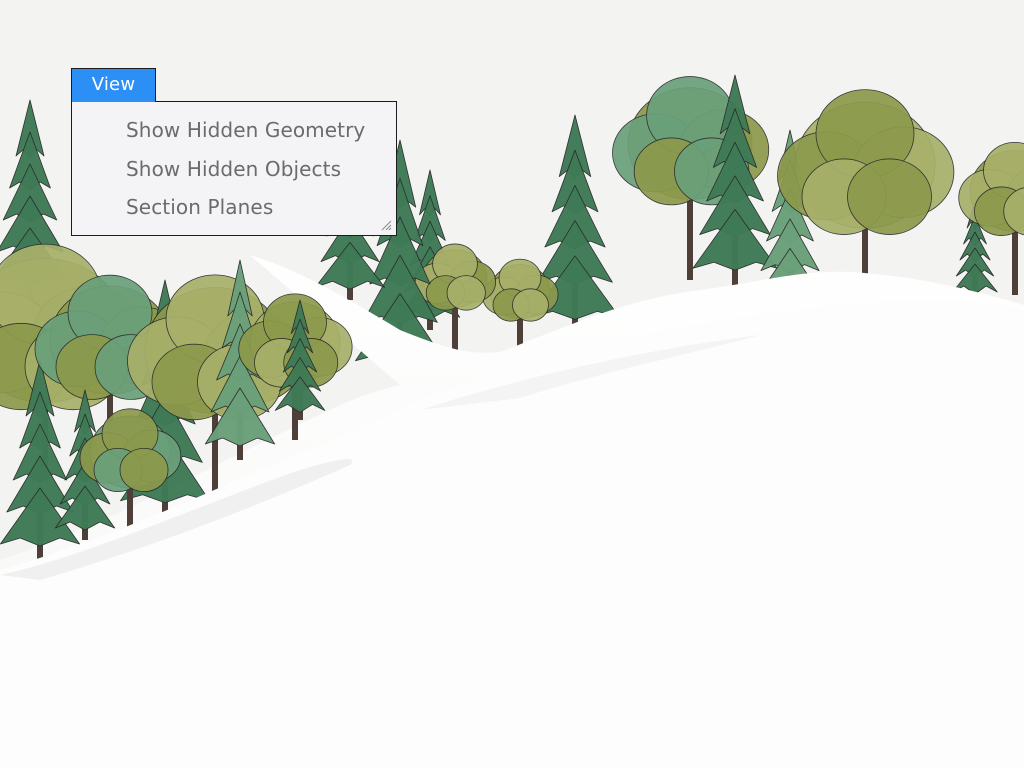 The image size is (1024, 768). I want to click on menu-item-show-hidden-objects: Show Hidden Objects, so click(233, 169).